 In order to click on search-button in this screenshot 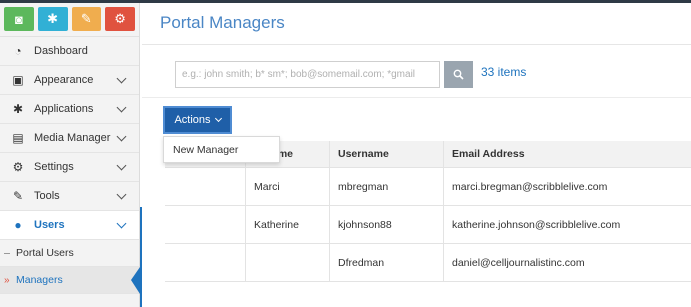, I will do `click(458, 74)`.